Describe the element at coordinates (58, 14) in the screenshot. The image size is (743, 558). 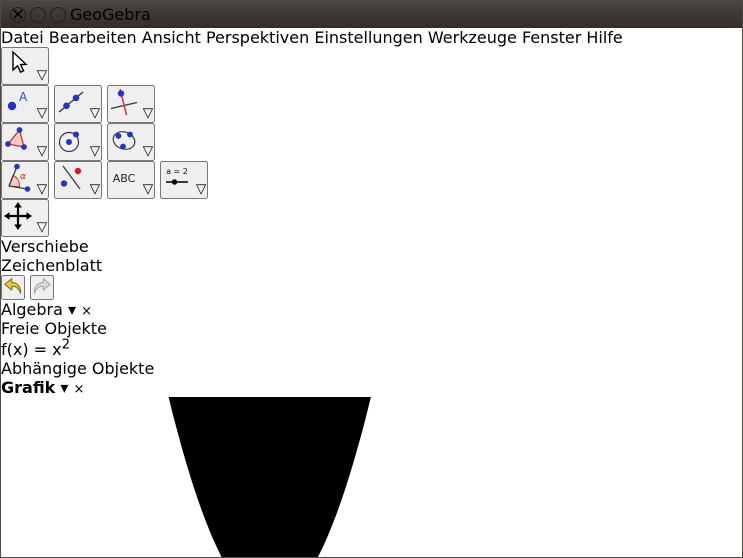
I see `window-maximize-button` at that location.